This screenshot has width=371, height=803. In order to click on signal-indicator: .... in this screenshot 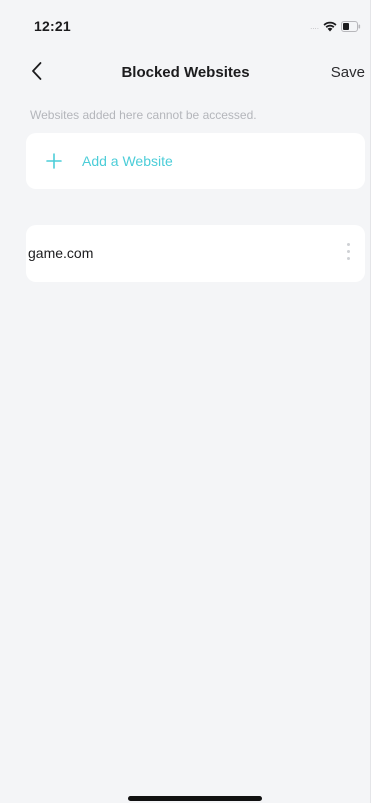, I will do `click(314, 26)`.